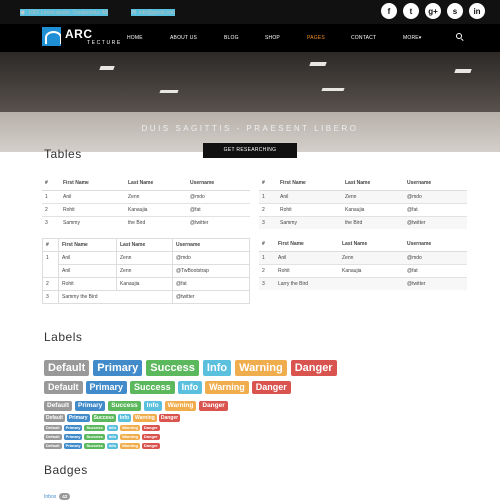  What do you see at coordinates (231, 38) in the screenshot?
I see `nav-blog: BLOG` at bounding box center [231, 38].